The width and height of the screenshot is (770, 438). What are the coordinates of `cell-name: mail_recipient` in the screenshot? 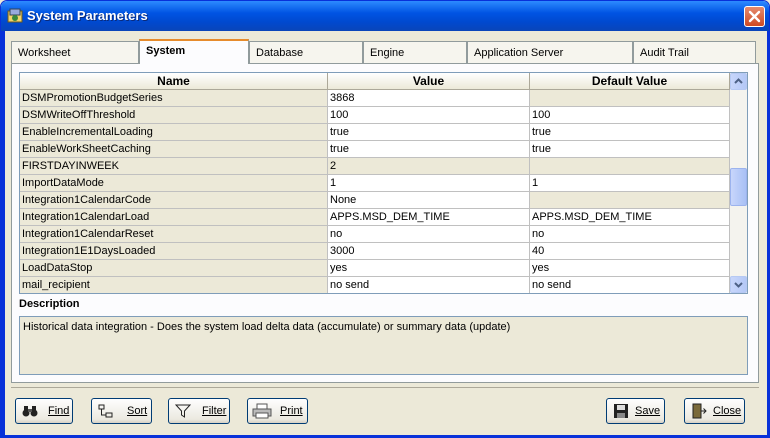 It's located at (174, 285).